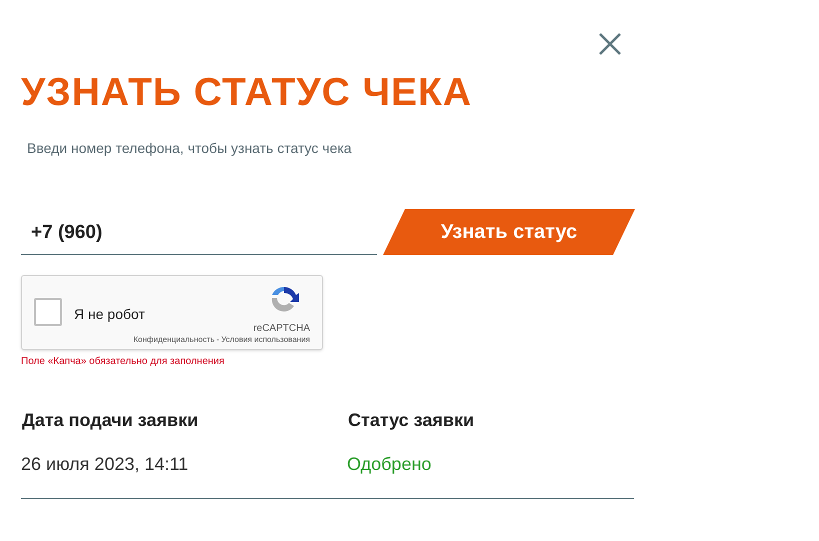  I want to click on check-status-button: Узнать статус, so click(509, 232).